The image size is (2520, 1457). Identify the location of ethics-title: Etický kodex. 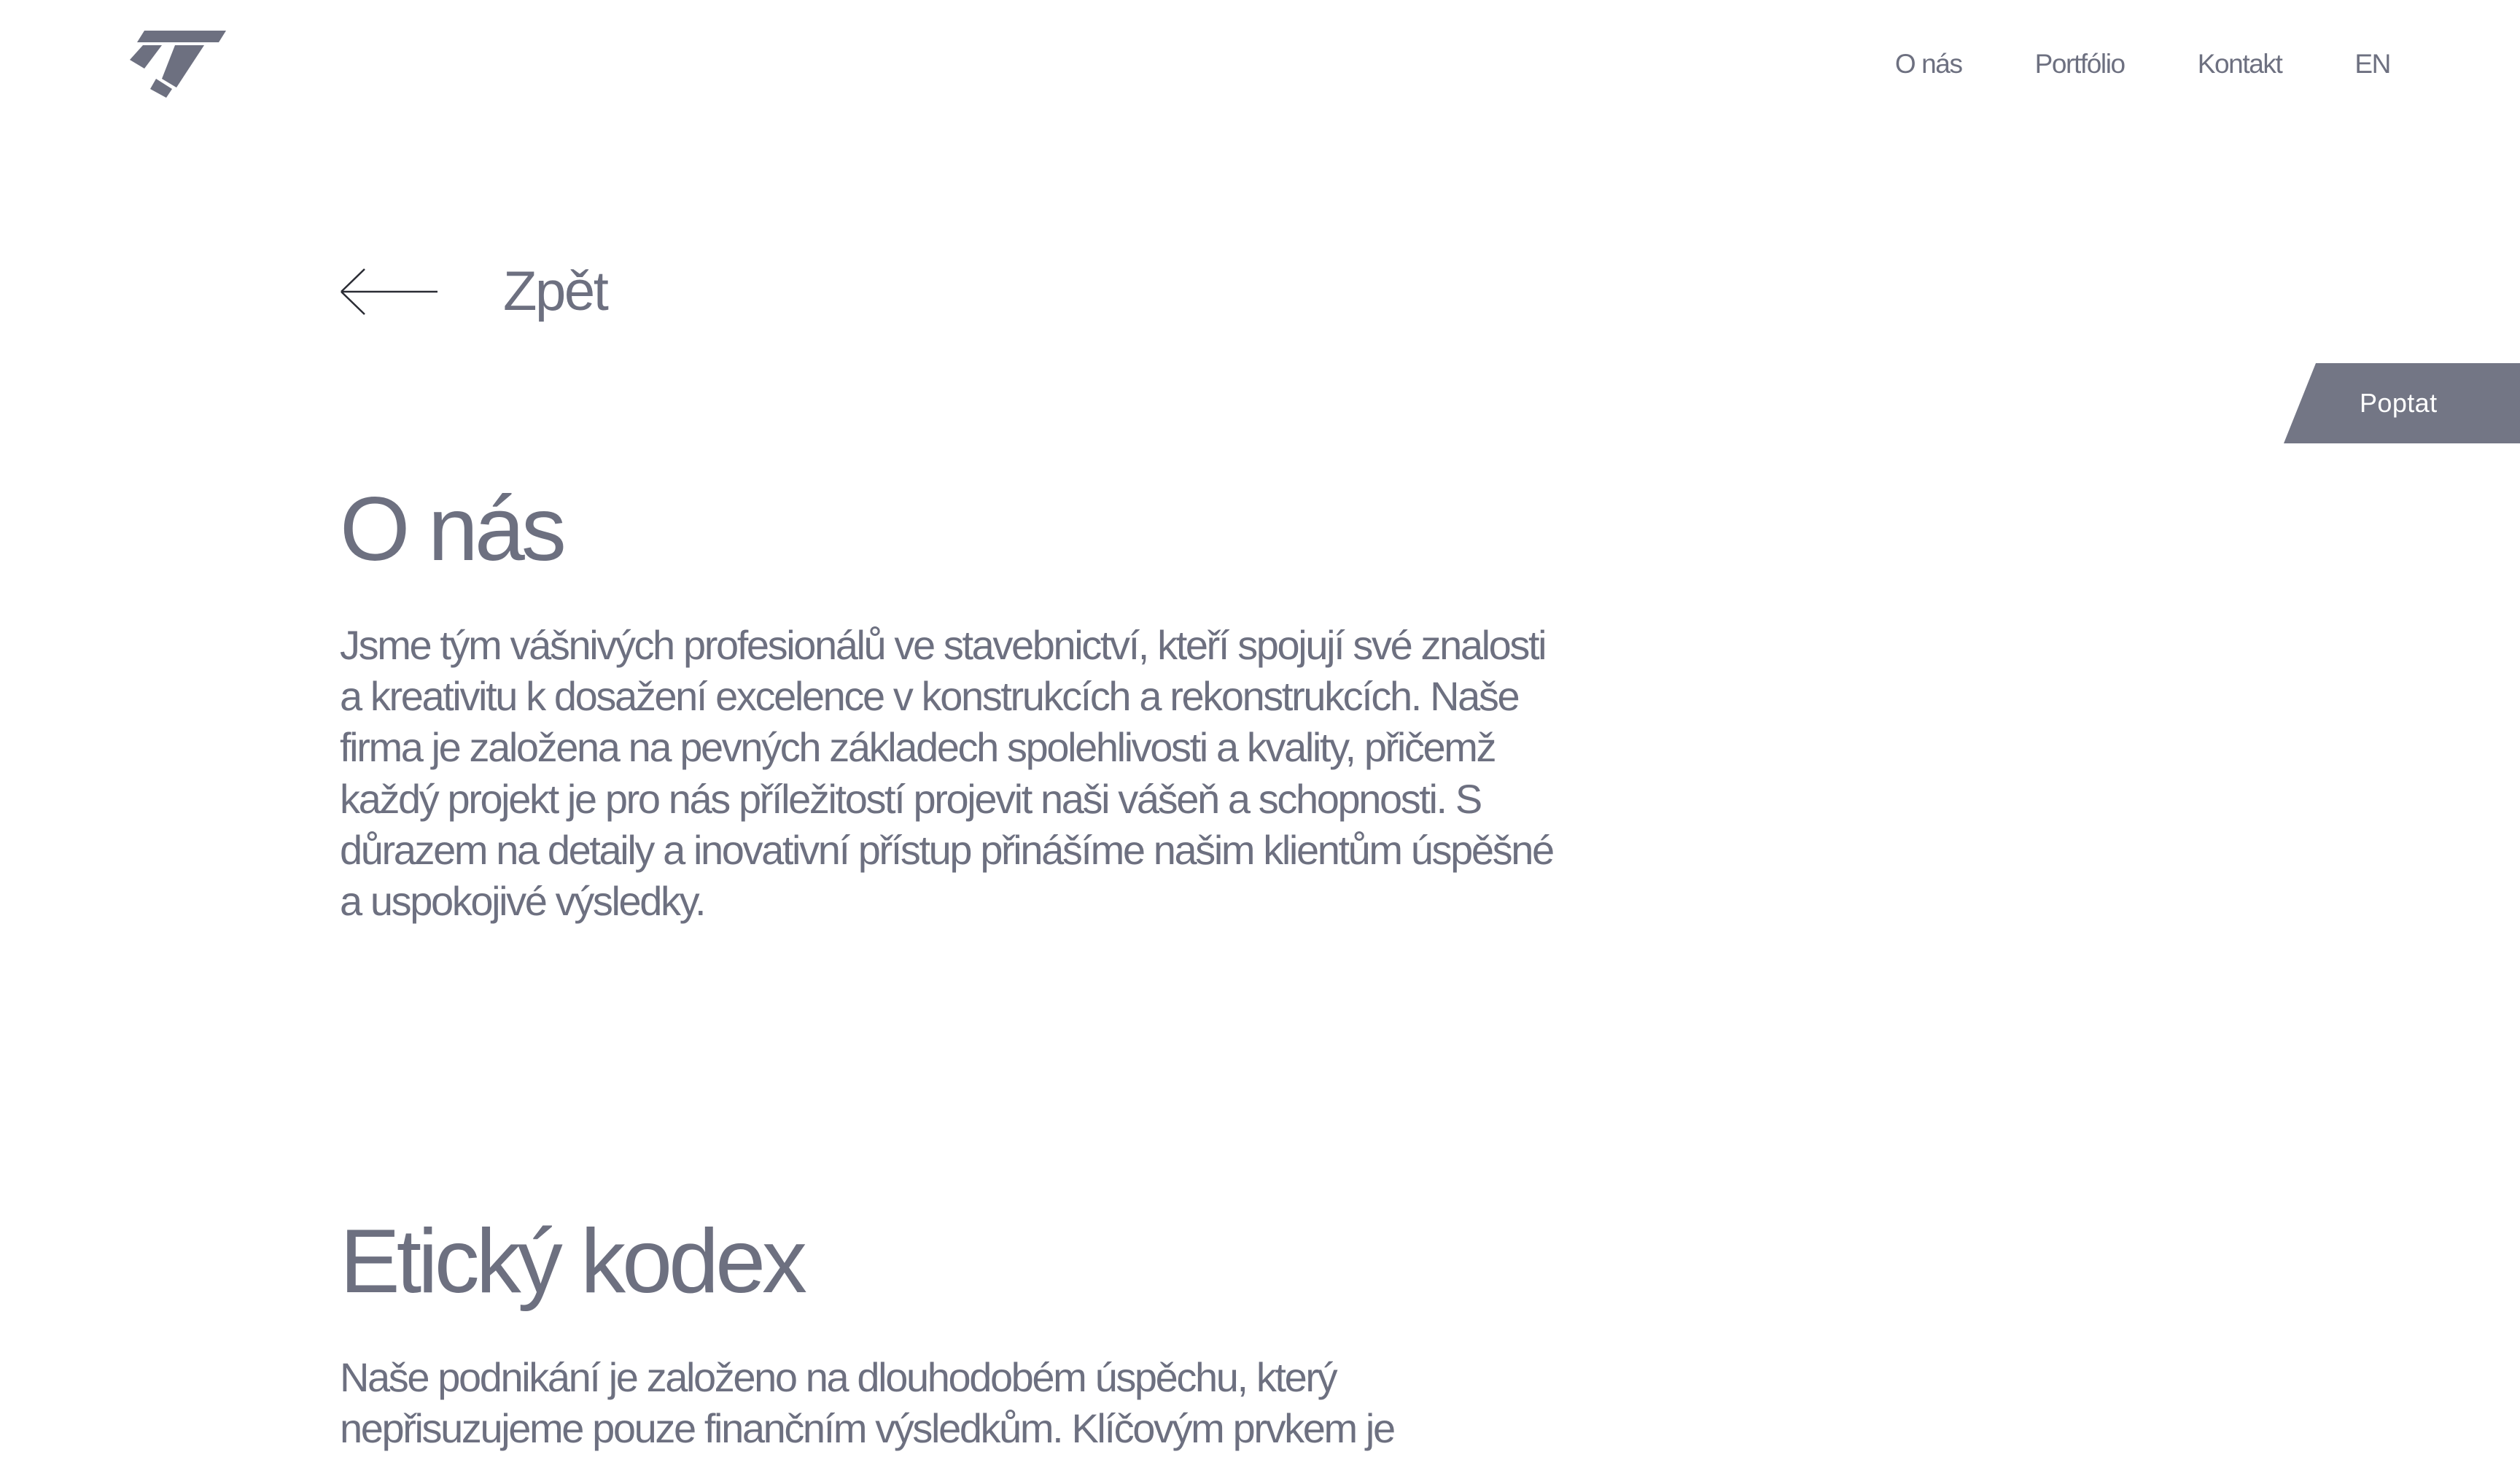
(573, 1262).